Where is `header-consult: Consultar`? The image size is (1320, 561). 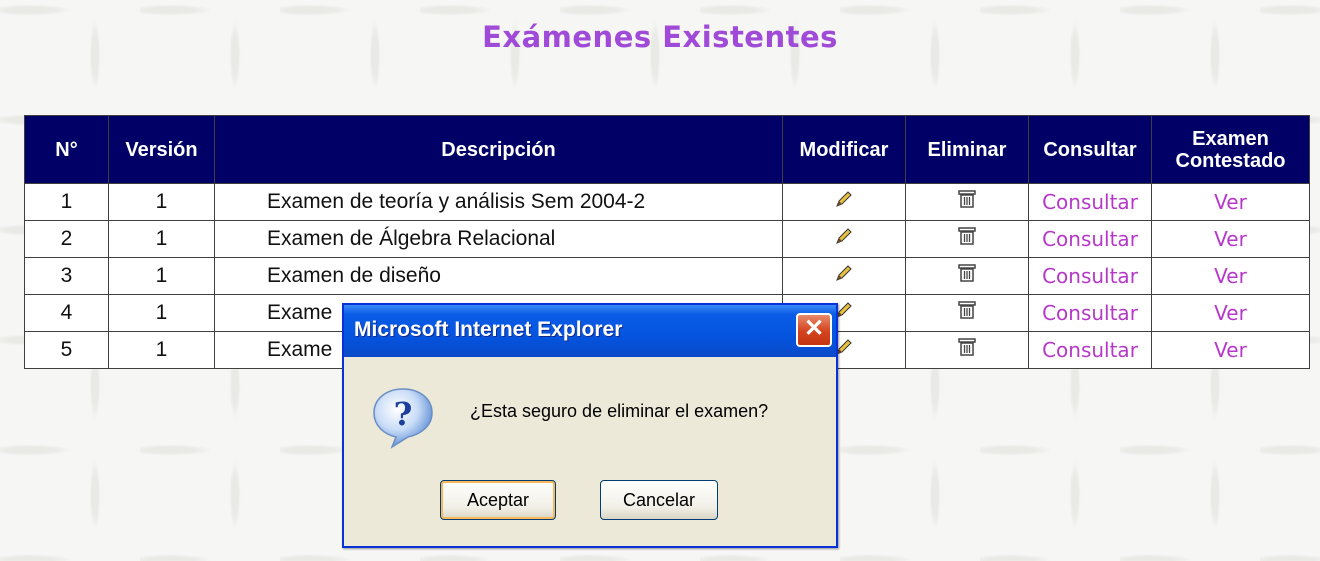
header-consult: Consultar is located at coordinates (1090, 149).